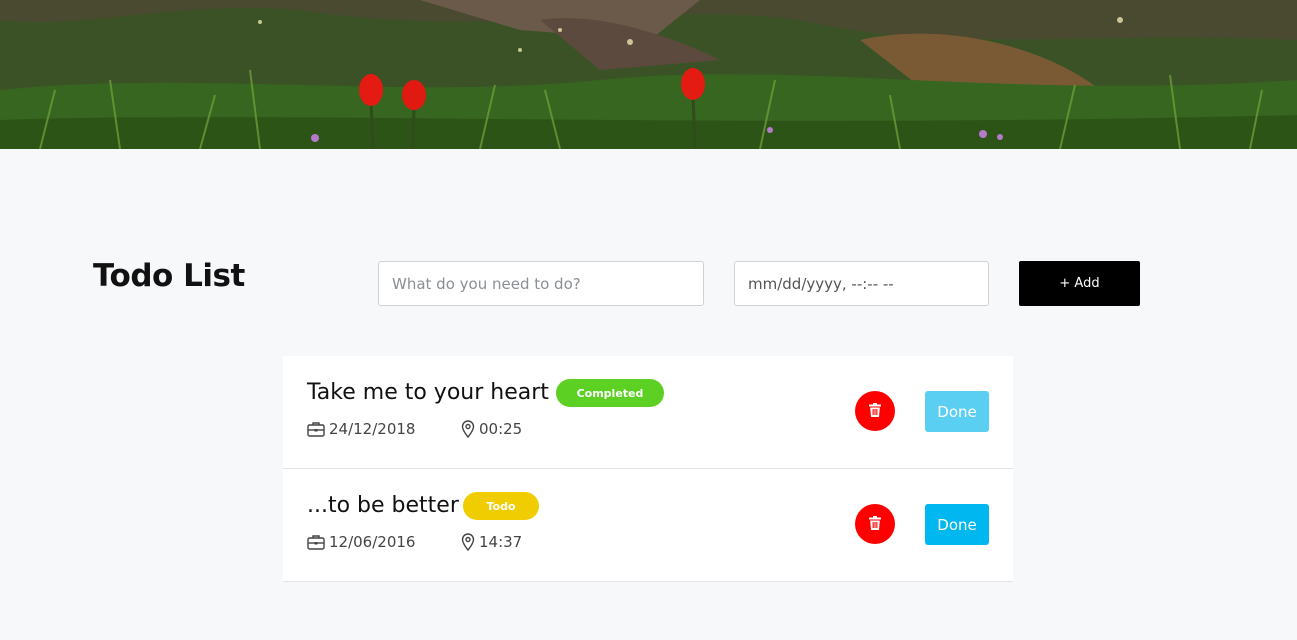 The width and height of the screenshot is (1297, 640). What do you see at coordinates (501, 542) in the screenshot?
I see `todo-time-text: 14:37` at bounding box center [501, 542].